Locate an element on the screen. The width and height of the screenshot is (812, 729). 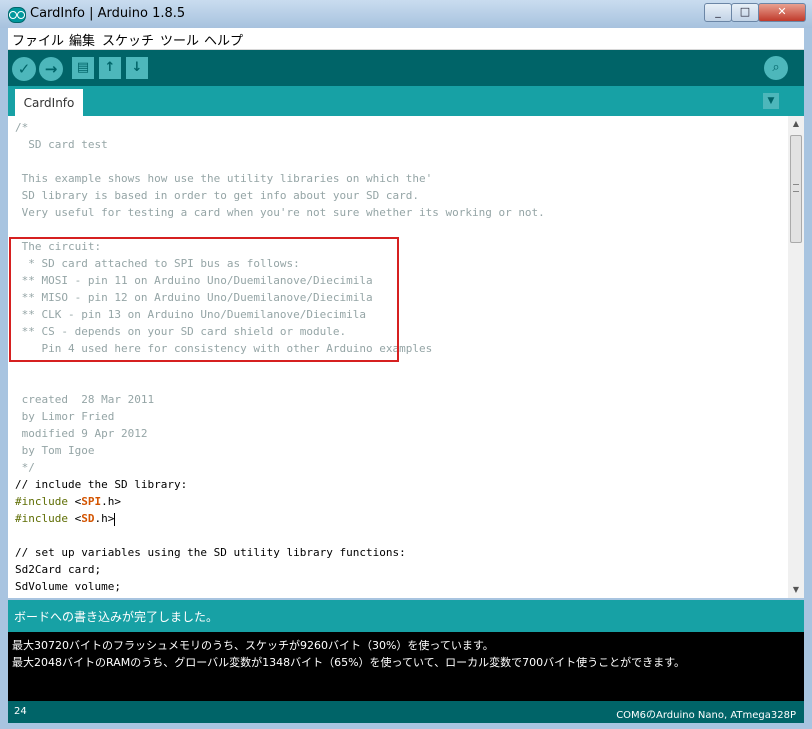
spi-header: SPI is located at coordinates (91, 501).